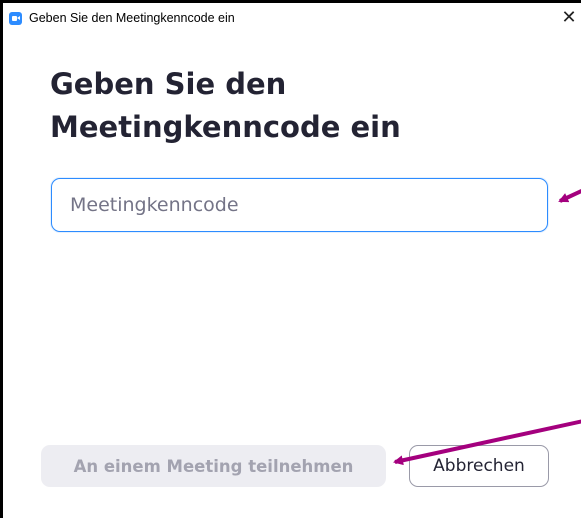  What do you see at coordinates (479, 466) in the screenshot?
I see `cancel-button: Abbrechen` at bounding box center [479, 466].